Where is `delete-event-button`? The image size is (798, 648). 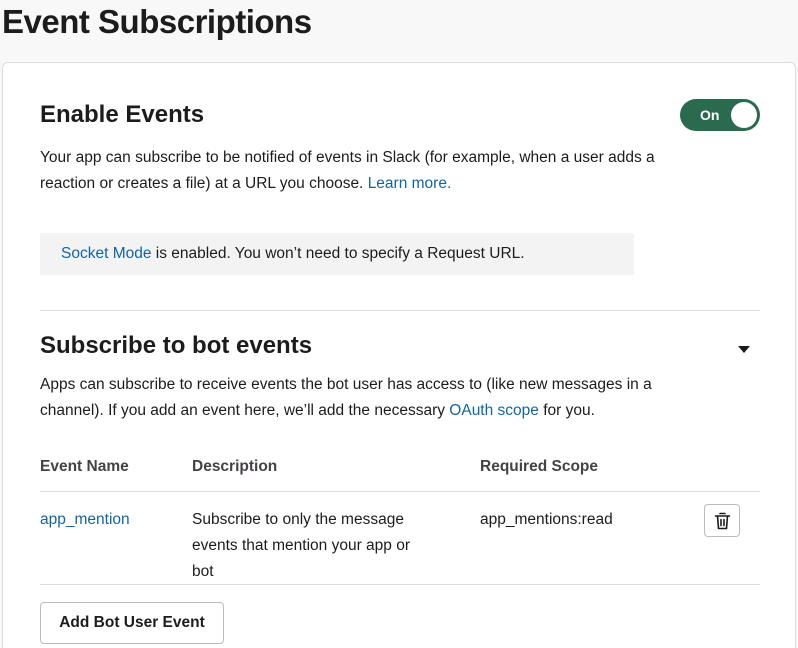
delete-event-button is located at coordinates (722, 520).